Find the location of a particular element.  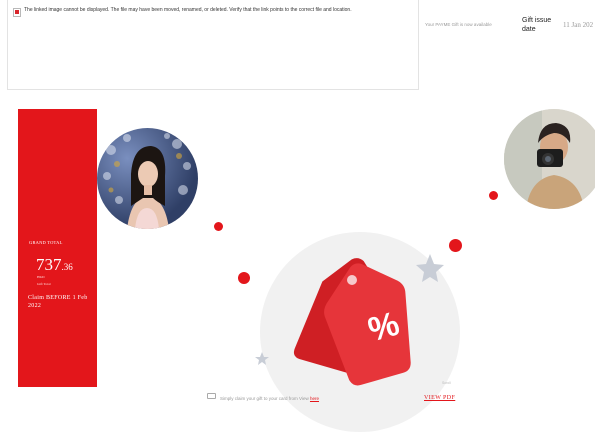

portrait-photo-woman is located at coordinates (147, 178).